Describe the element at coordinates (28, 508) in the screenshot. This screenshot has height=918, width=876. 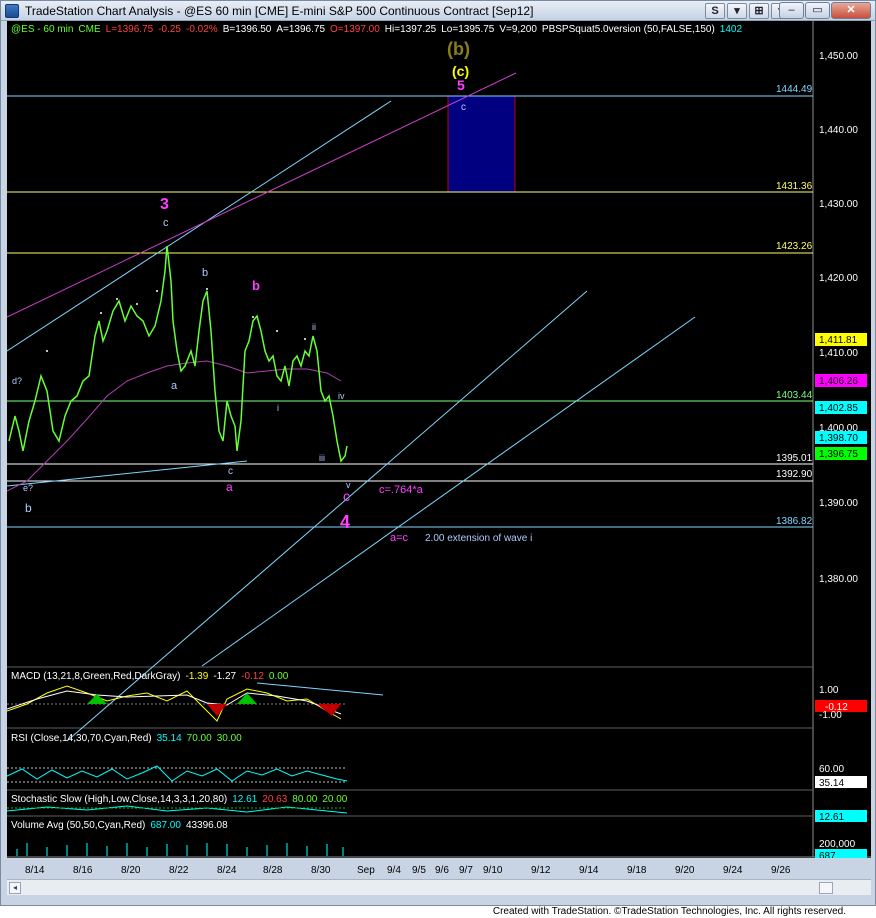
I see `wave-label-b-low: b` at that location.